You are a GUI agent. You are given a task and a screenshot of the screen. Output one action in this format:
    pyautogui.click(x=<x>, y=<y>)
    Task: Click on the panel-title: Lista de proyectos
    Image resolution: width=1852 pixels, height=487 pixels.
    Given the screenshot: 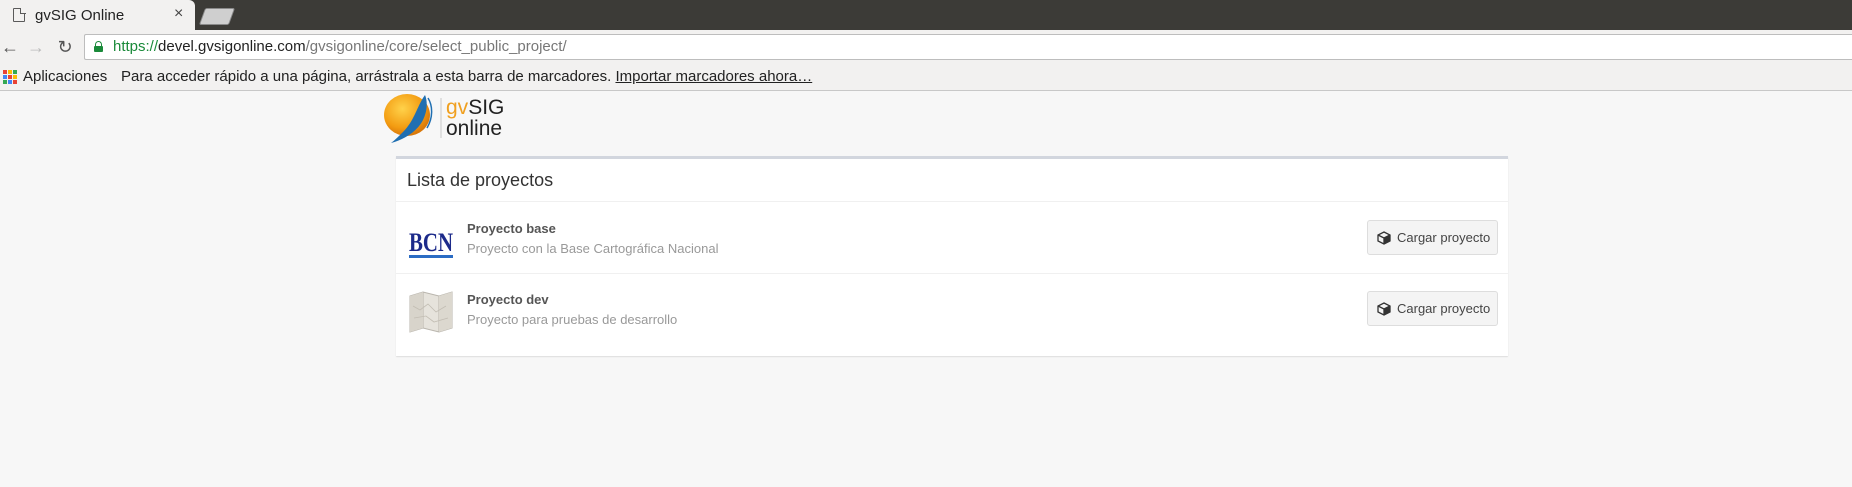 What is the action you would take?
    pyautogui.click(x=480, y=180)
    